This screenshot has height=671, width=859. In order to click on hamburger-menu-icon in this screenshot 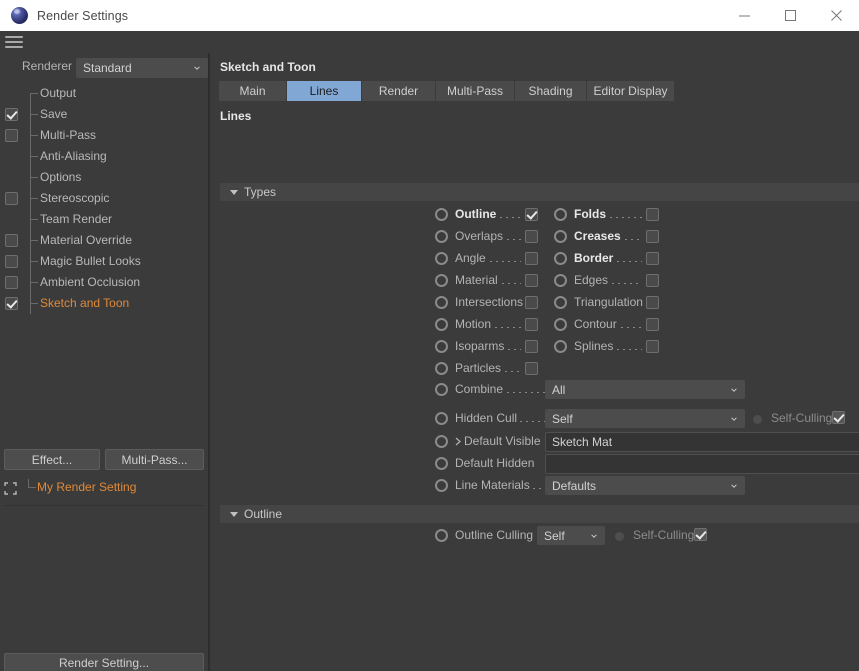, I will do `click(14, 42)`.